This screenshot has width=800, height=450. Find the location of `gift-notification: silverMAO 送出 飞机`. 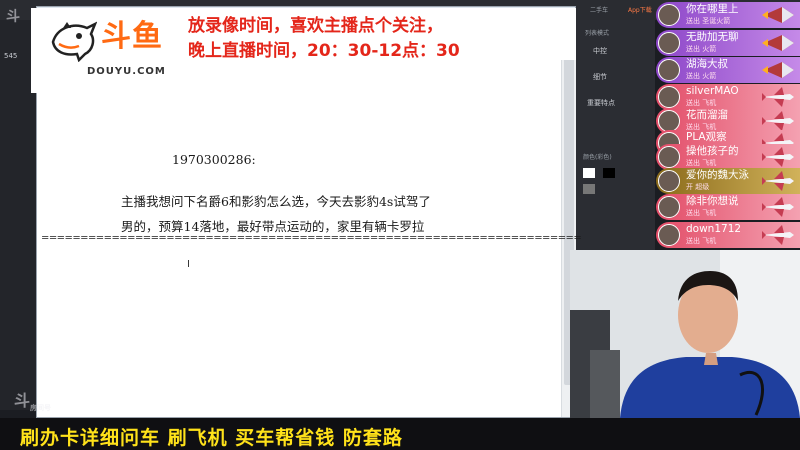

gift-notification: silverMAO 送出 飞机 is located at coordinates (728, 97).